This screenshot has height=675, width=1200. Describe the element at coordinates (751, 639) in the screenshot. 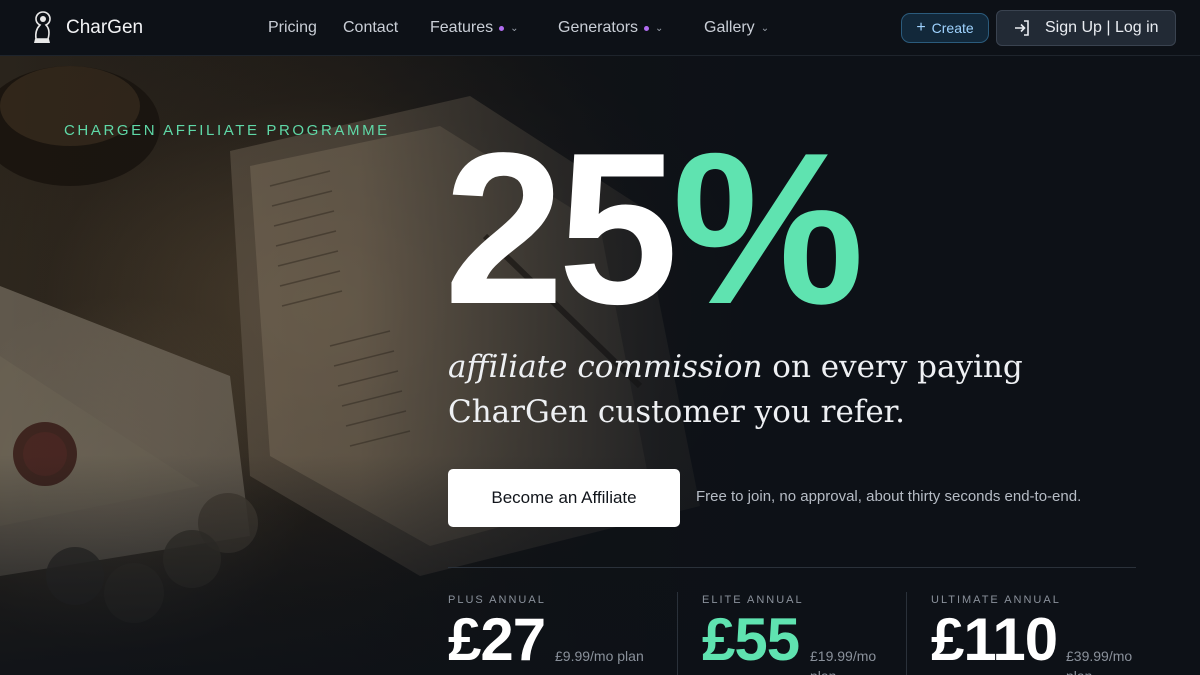

I see `tier-price: £55` at that location.